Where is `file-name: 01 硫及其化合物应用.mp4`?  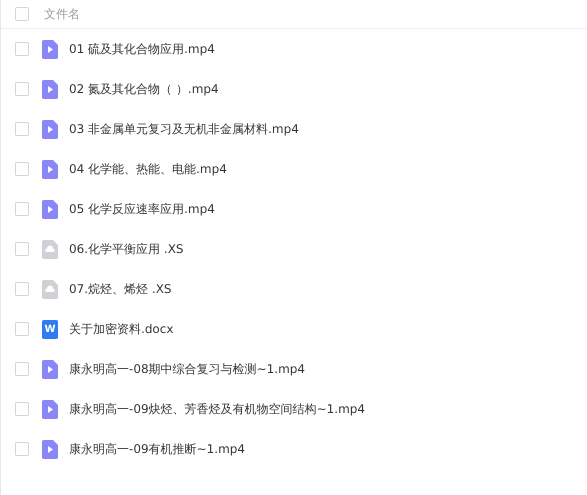
file-name: 01 硫及其化合物应用.mp4 is located at coordinates (142, 49).